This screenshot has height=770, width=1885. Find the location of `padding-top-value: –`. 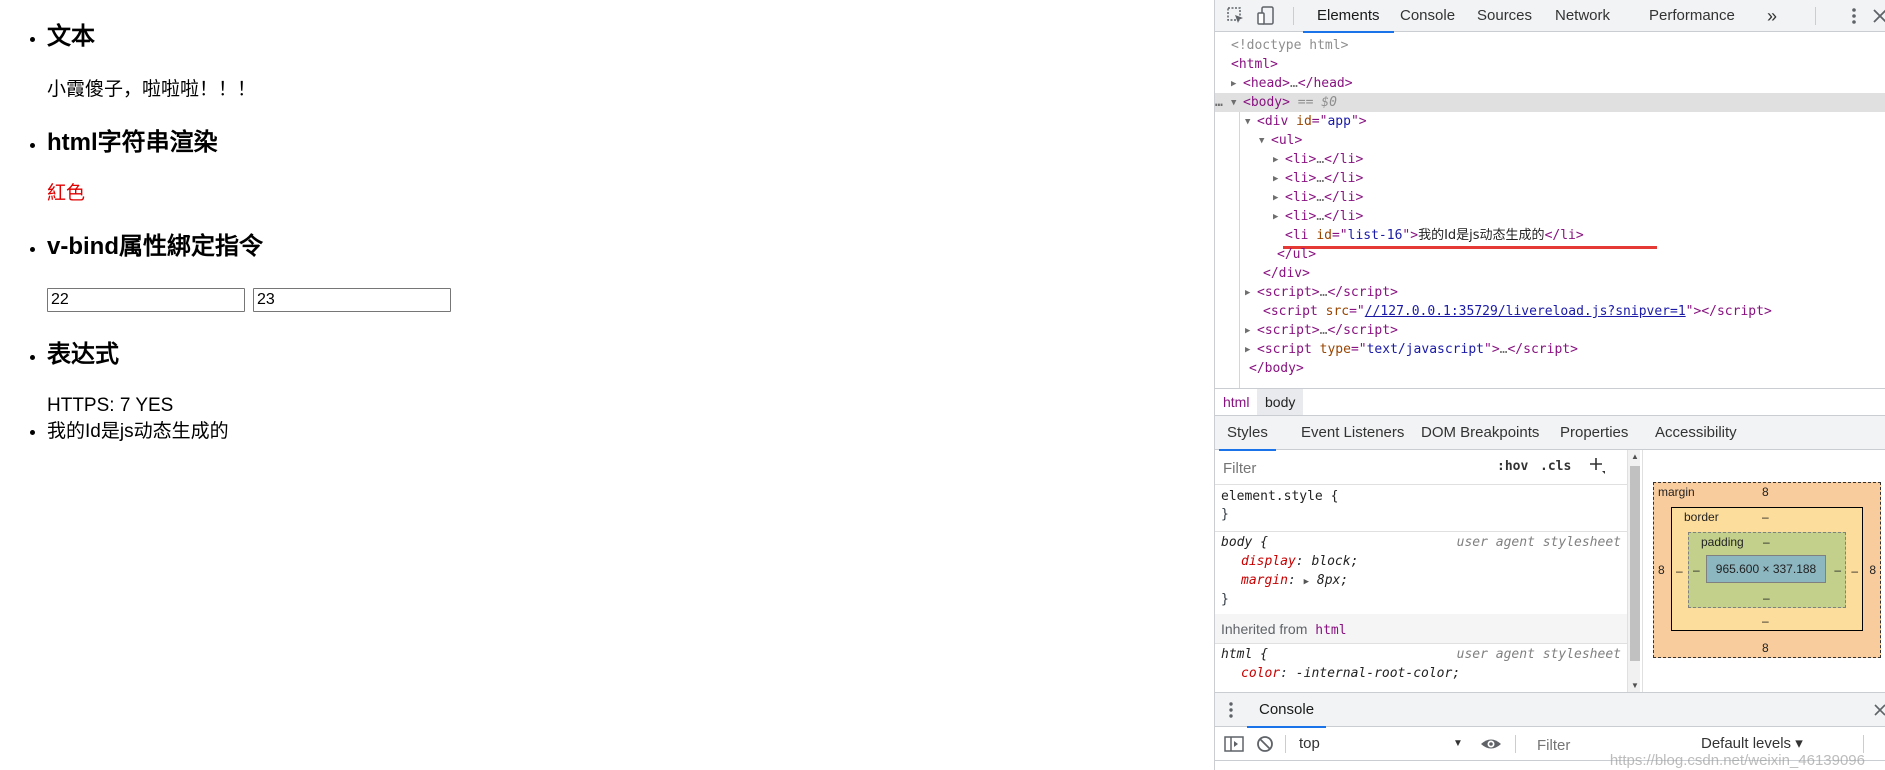

padding-top-value: – is located at coordinates (1766, 542).